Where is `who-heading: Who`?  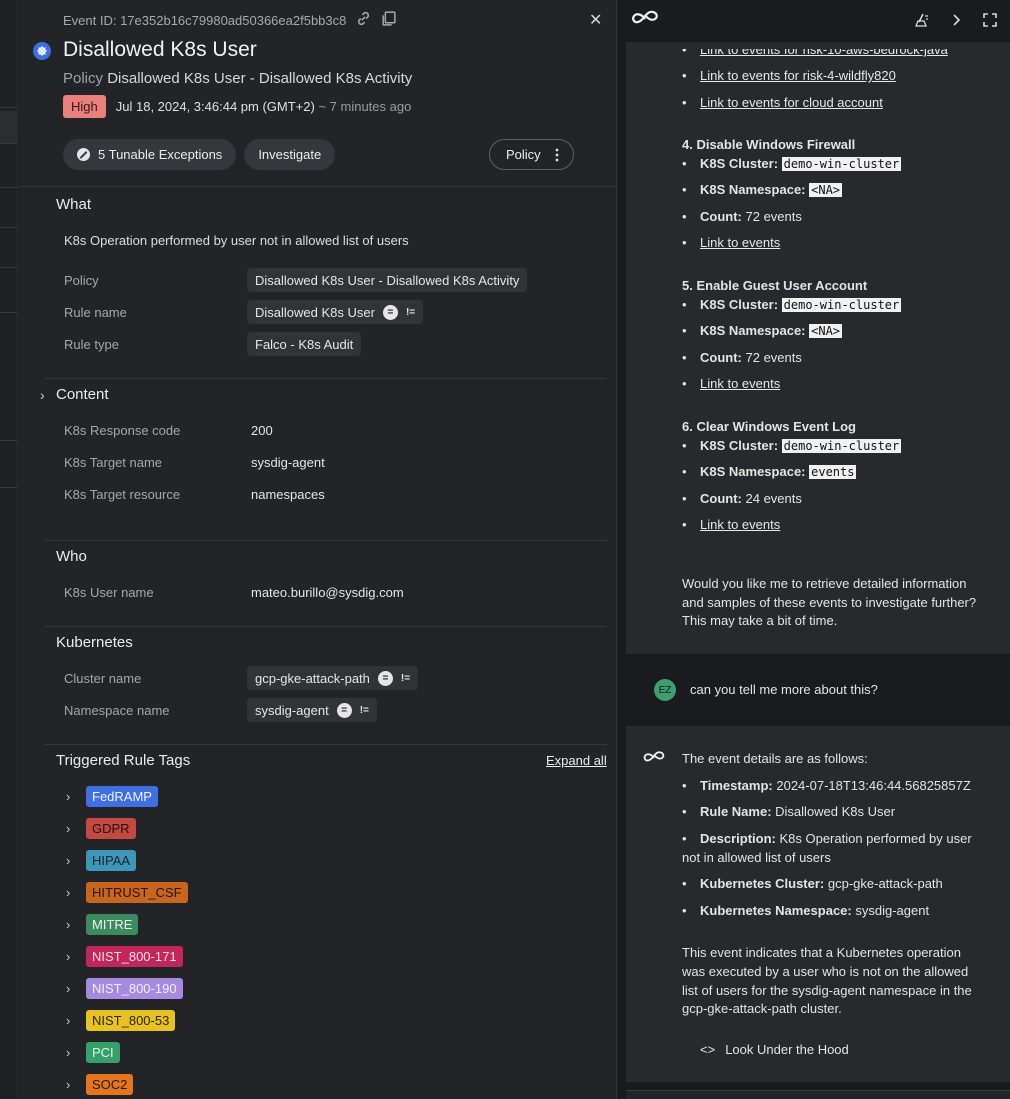 who-heading: Who is located at coordinates (71, 556).